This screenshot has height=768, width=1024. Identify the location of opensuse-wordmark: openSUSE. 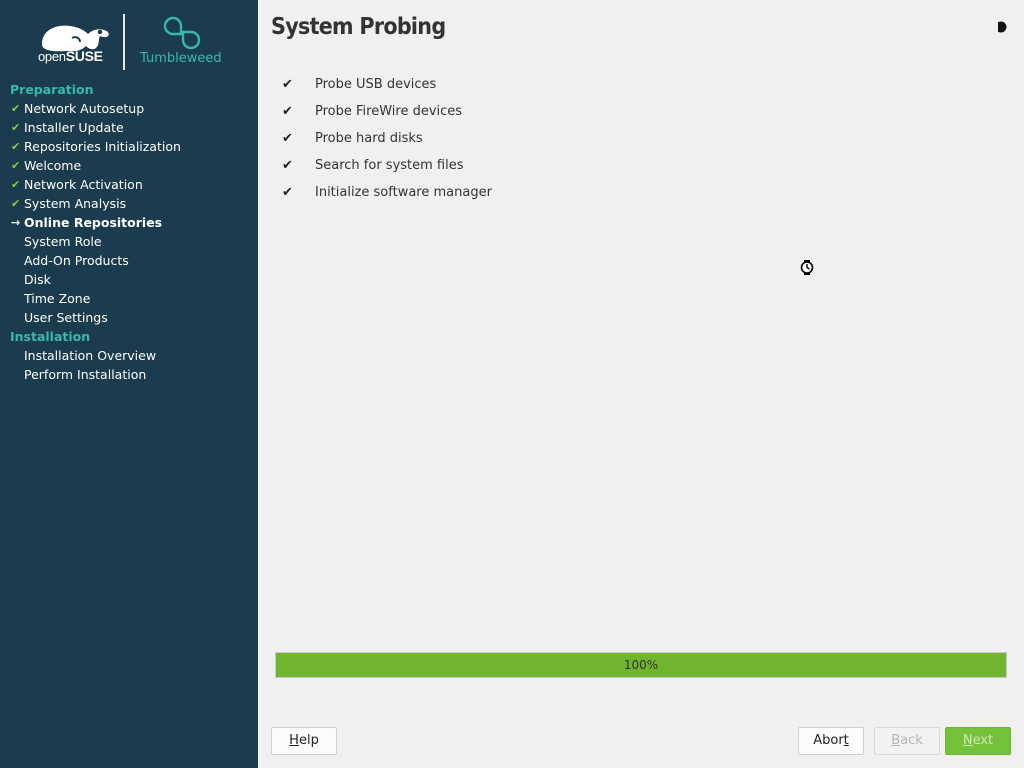
(70, 56).